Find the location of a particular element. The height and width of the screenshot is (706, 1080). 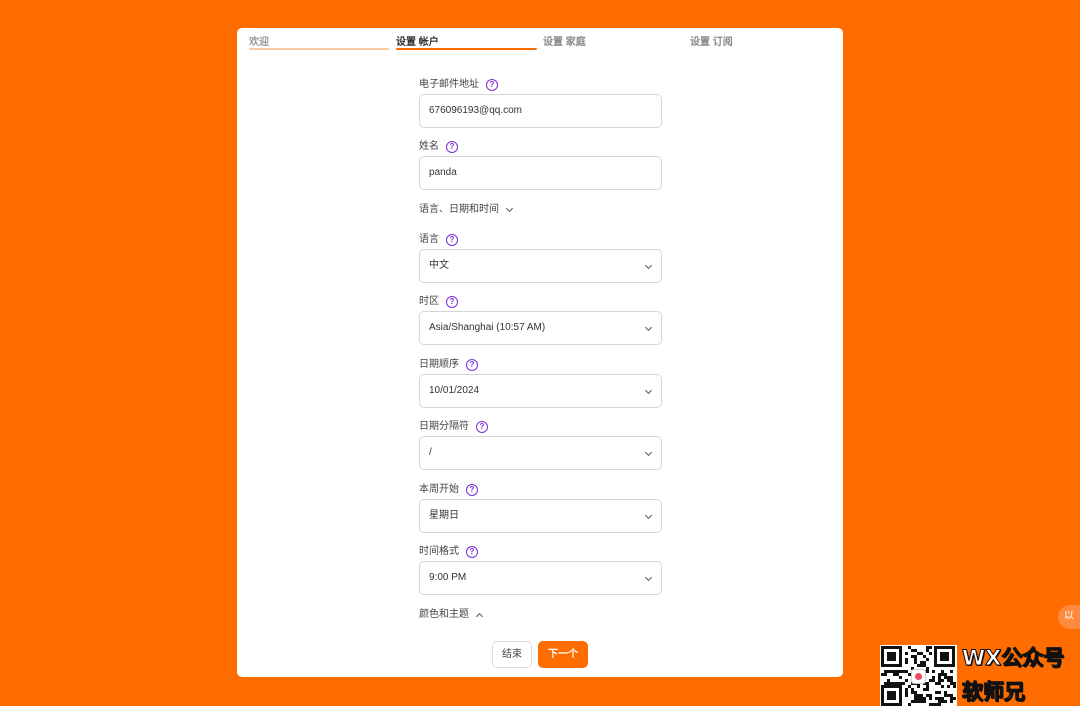

step-label: 设置 订阅 is located at coordinates (711, 42).